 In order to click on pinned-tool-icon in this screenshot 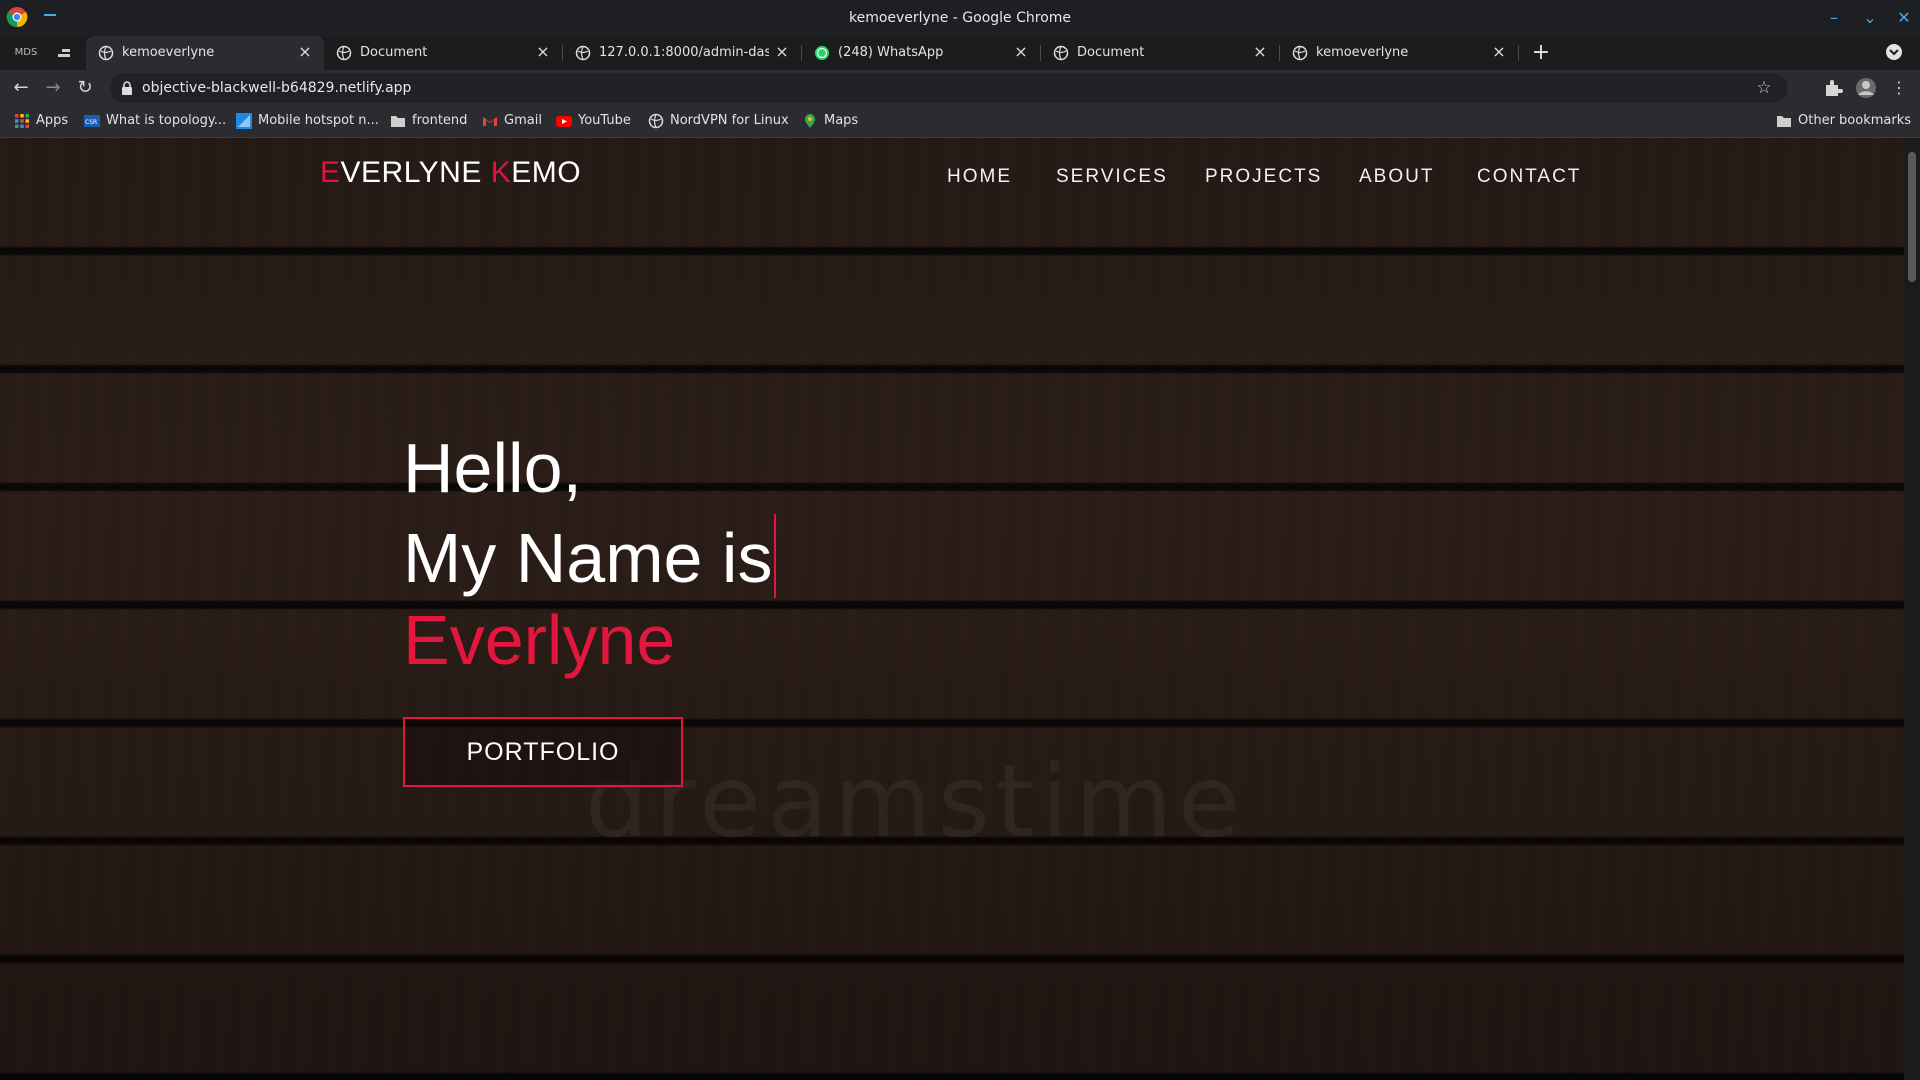, I will do `click(64, 53)`.